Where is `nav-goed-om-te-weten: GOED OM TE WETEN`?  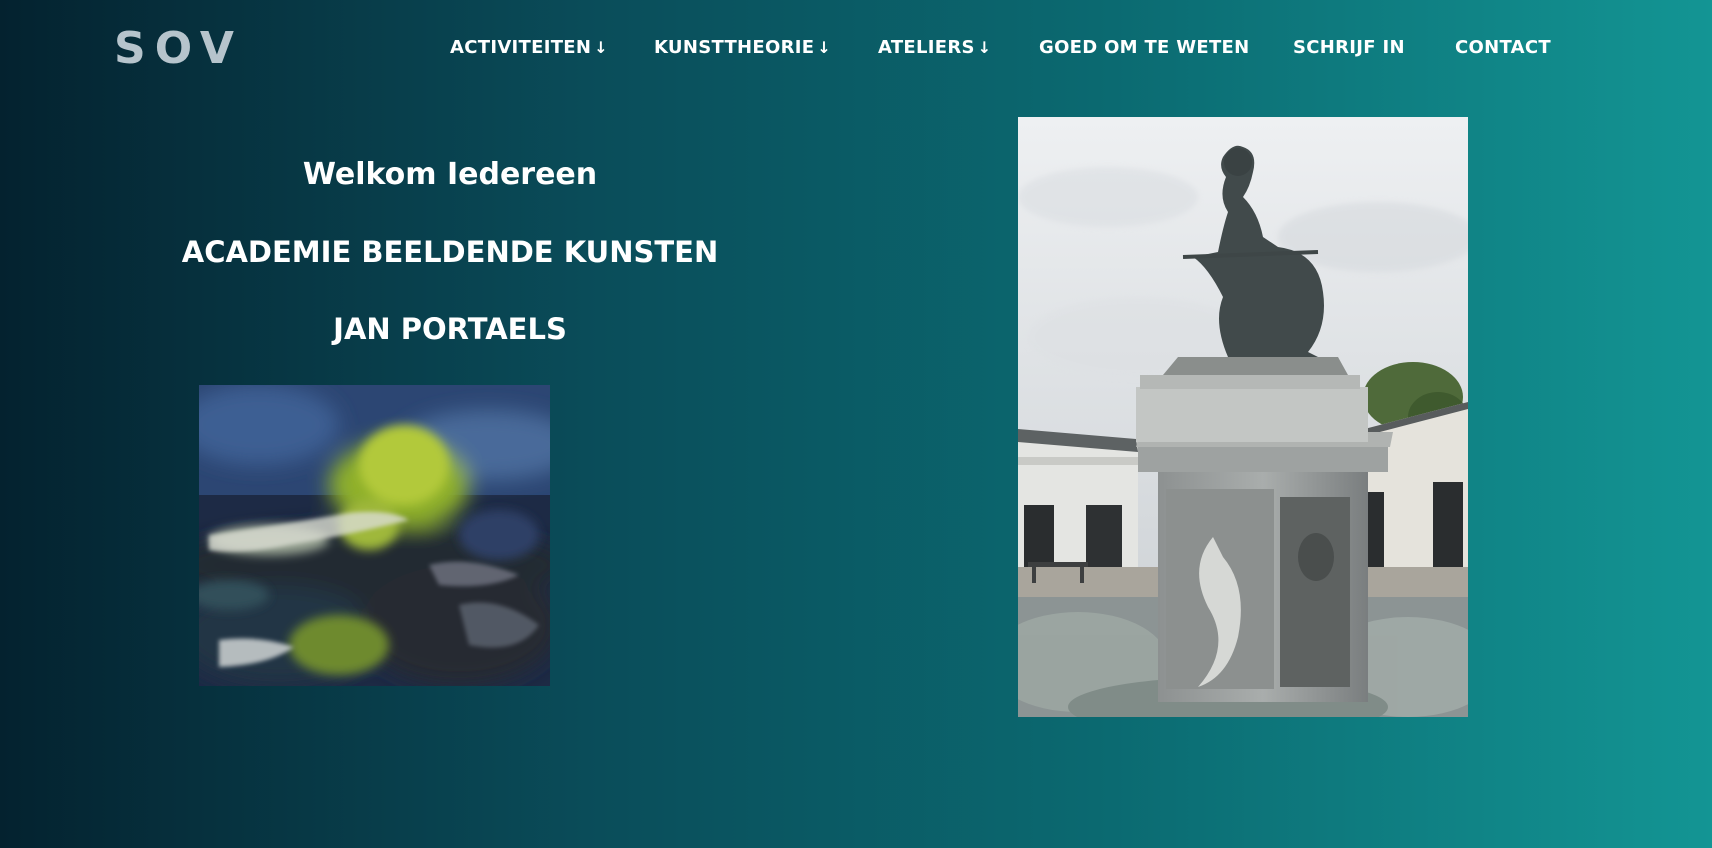
nav-goed-om-te-weten: GOED OM TE WETEN is located at coordinates (1144, 48).